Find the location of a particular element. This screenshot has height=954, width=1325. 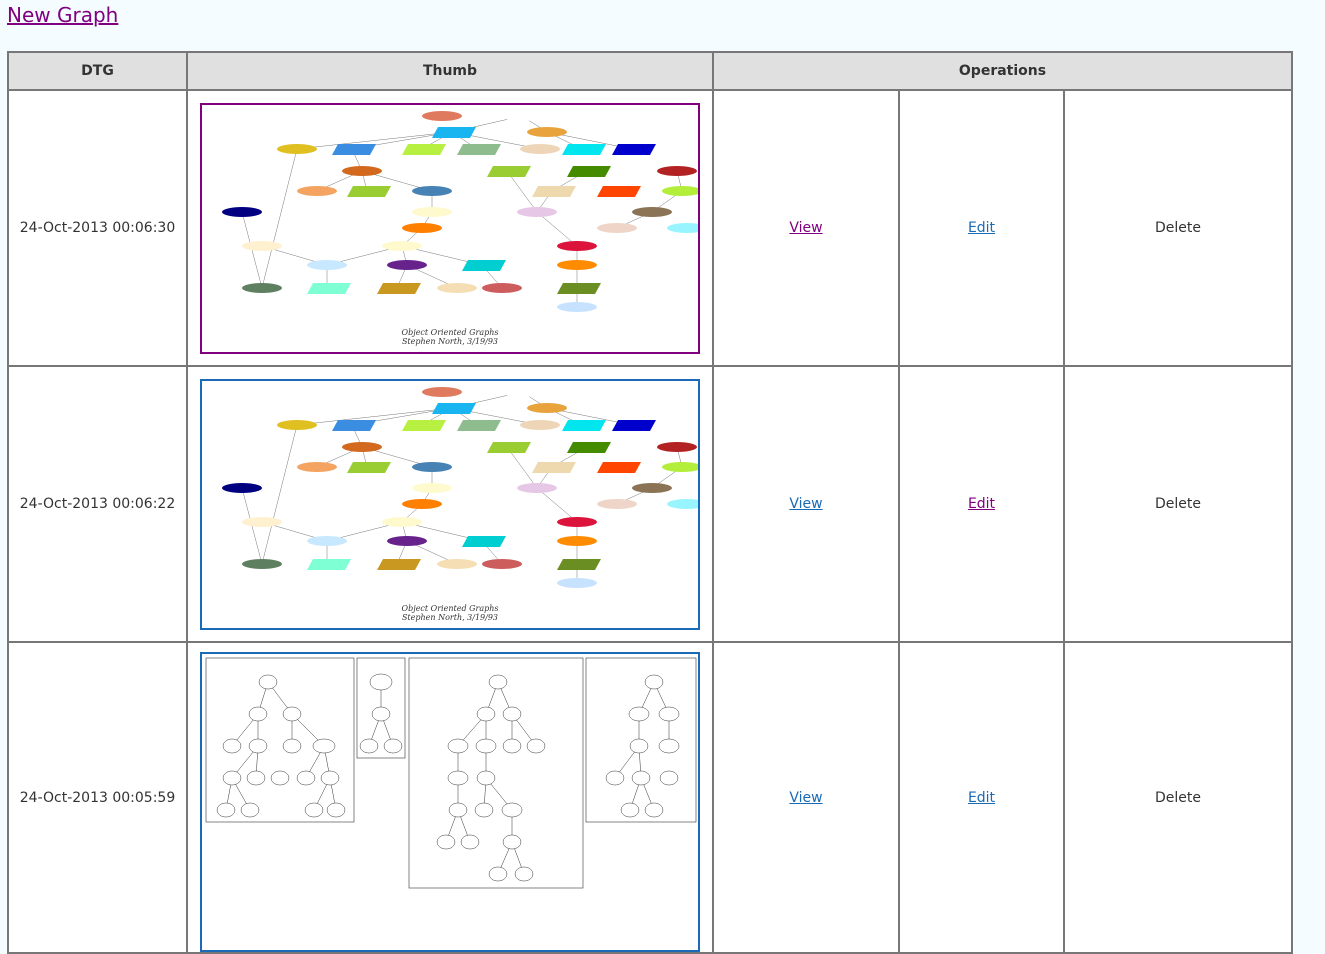

dtg-cell: 24-Oct-2013 00:06:30 is located at coordinates (97, 228).